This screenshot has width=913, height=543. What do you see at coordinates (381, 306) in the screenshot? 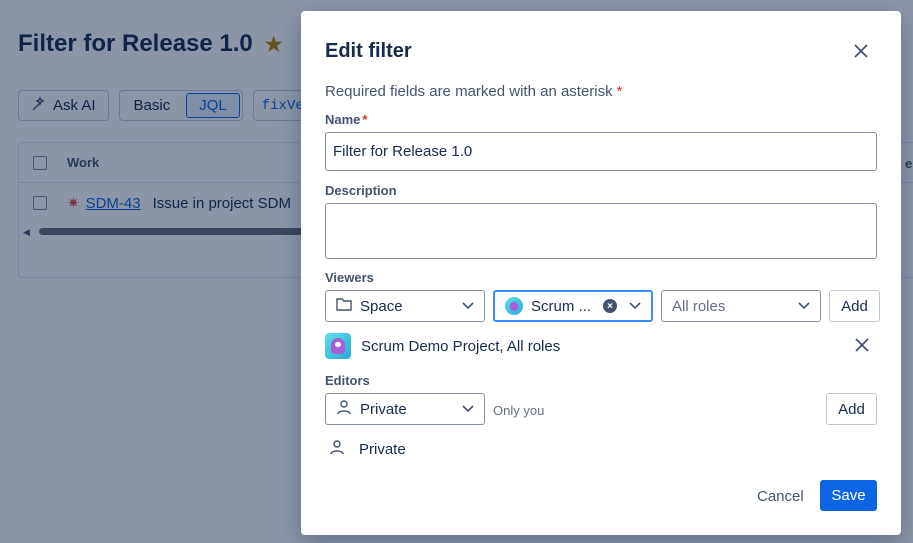
I see `viewer-type-value: Space` at bounding box center [381, 306].